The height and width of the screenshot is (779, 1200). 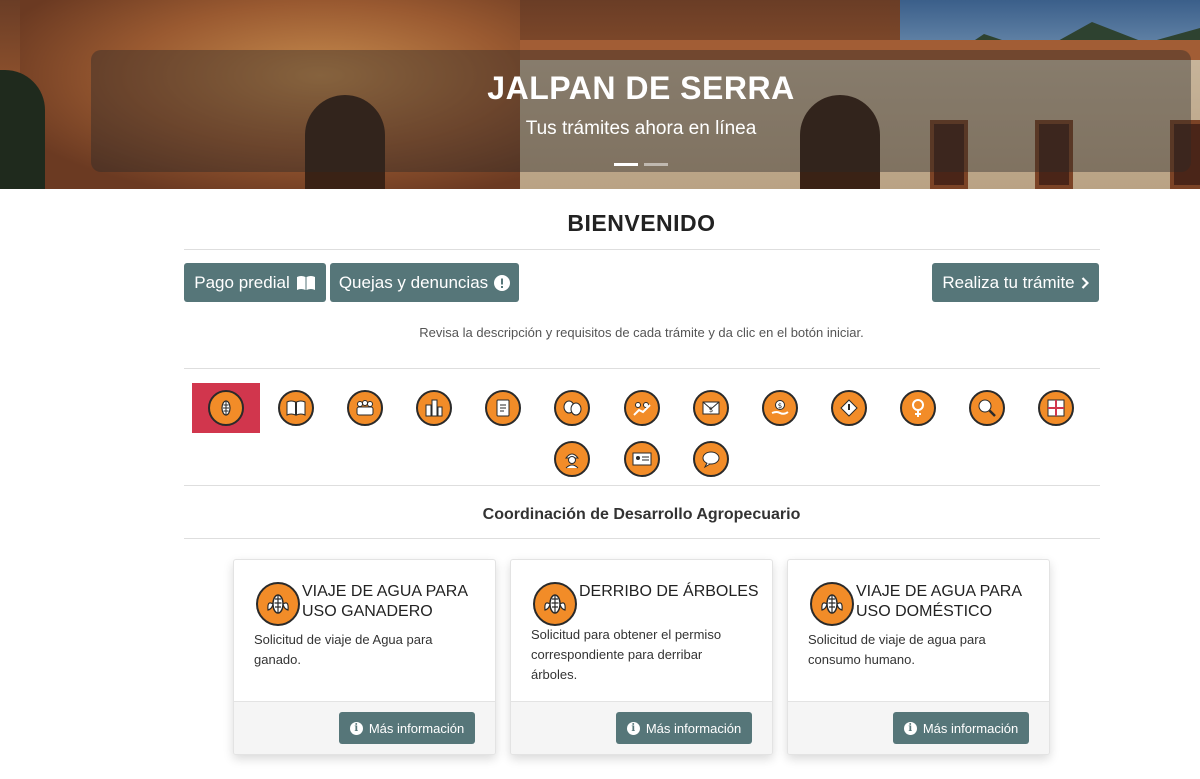 I want to click on realiza-tramite-button: Realiza tu trámite, so click(x=1015, y=282).